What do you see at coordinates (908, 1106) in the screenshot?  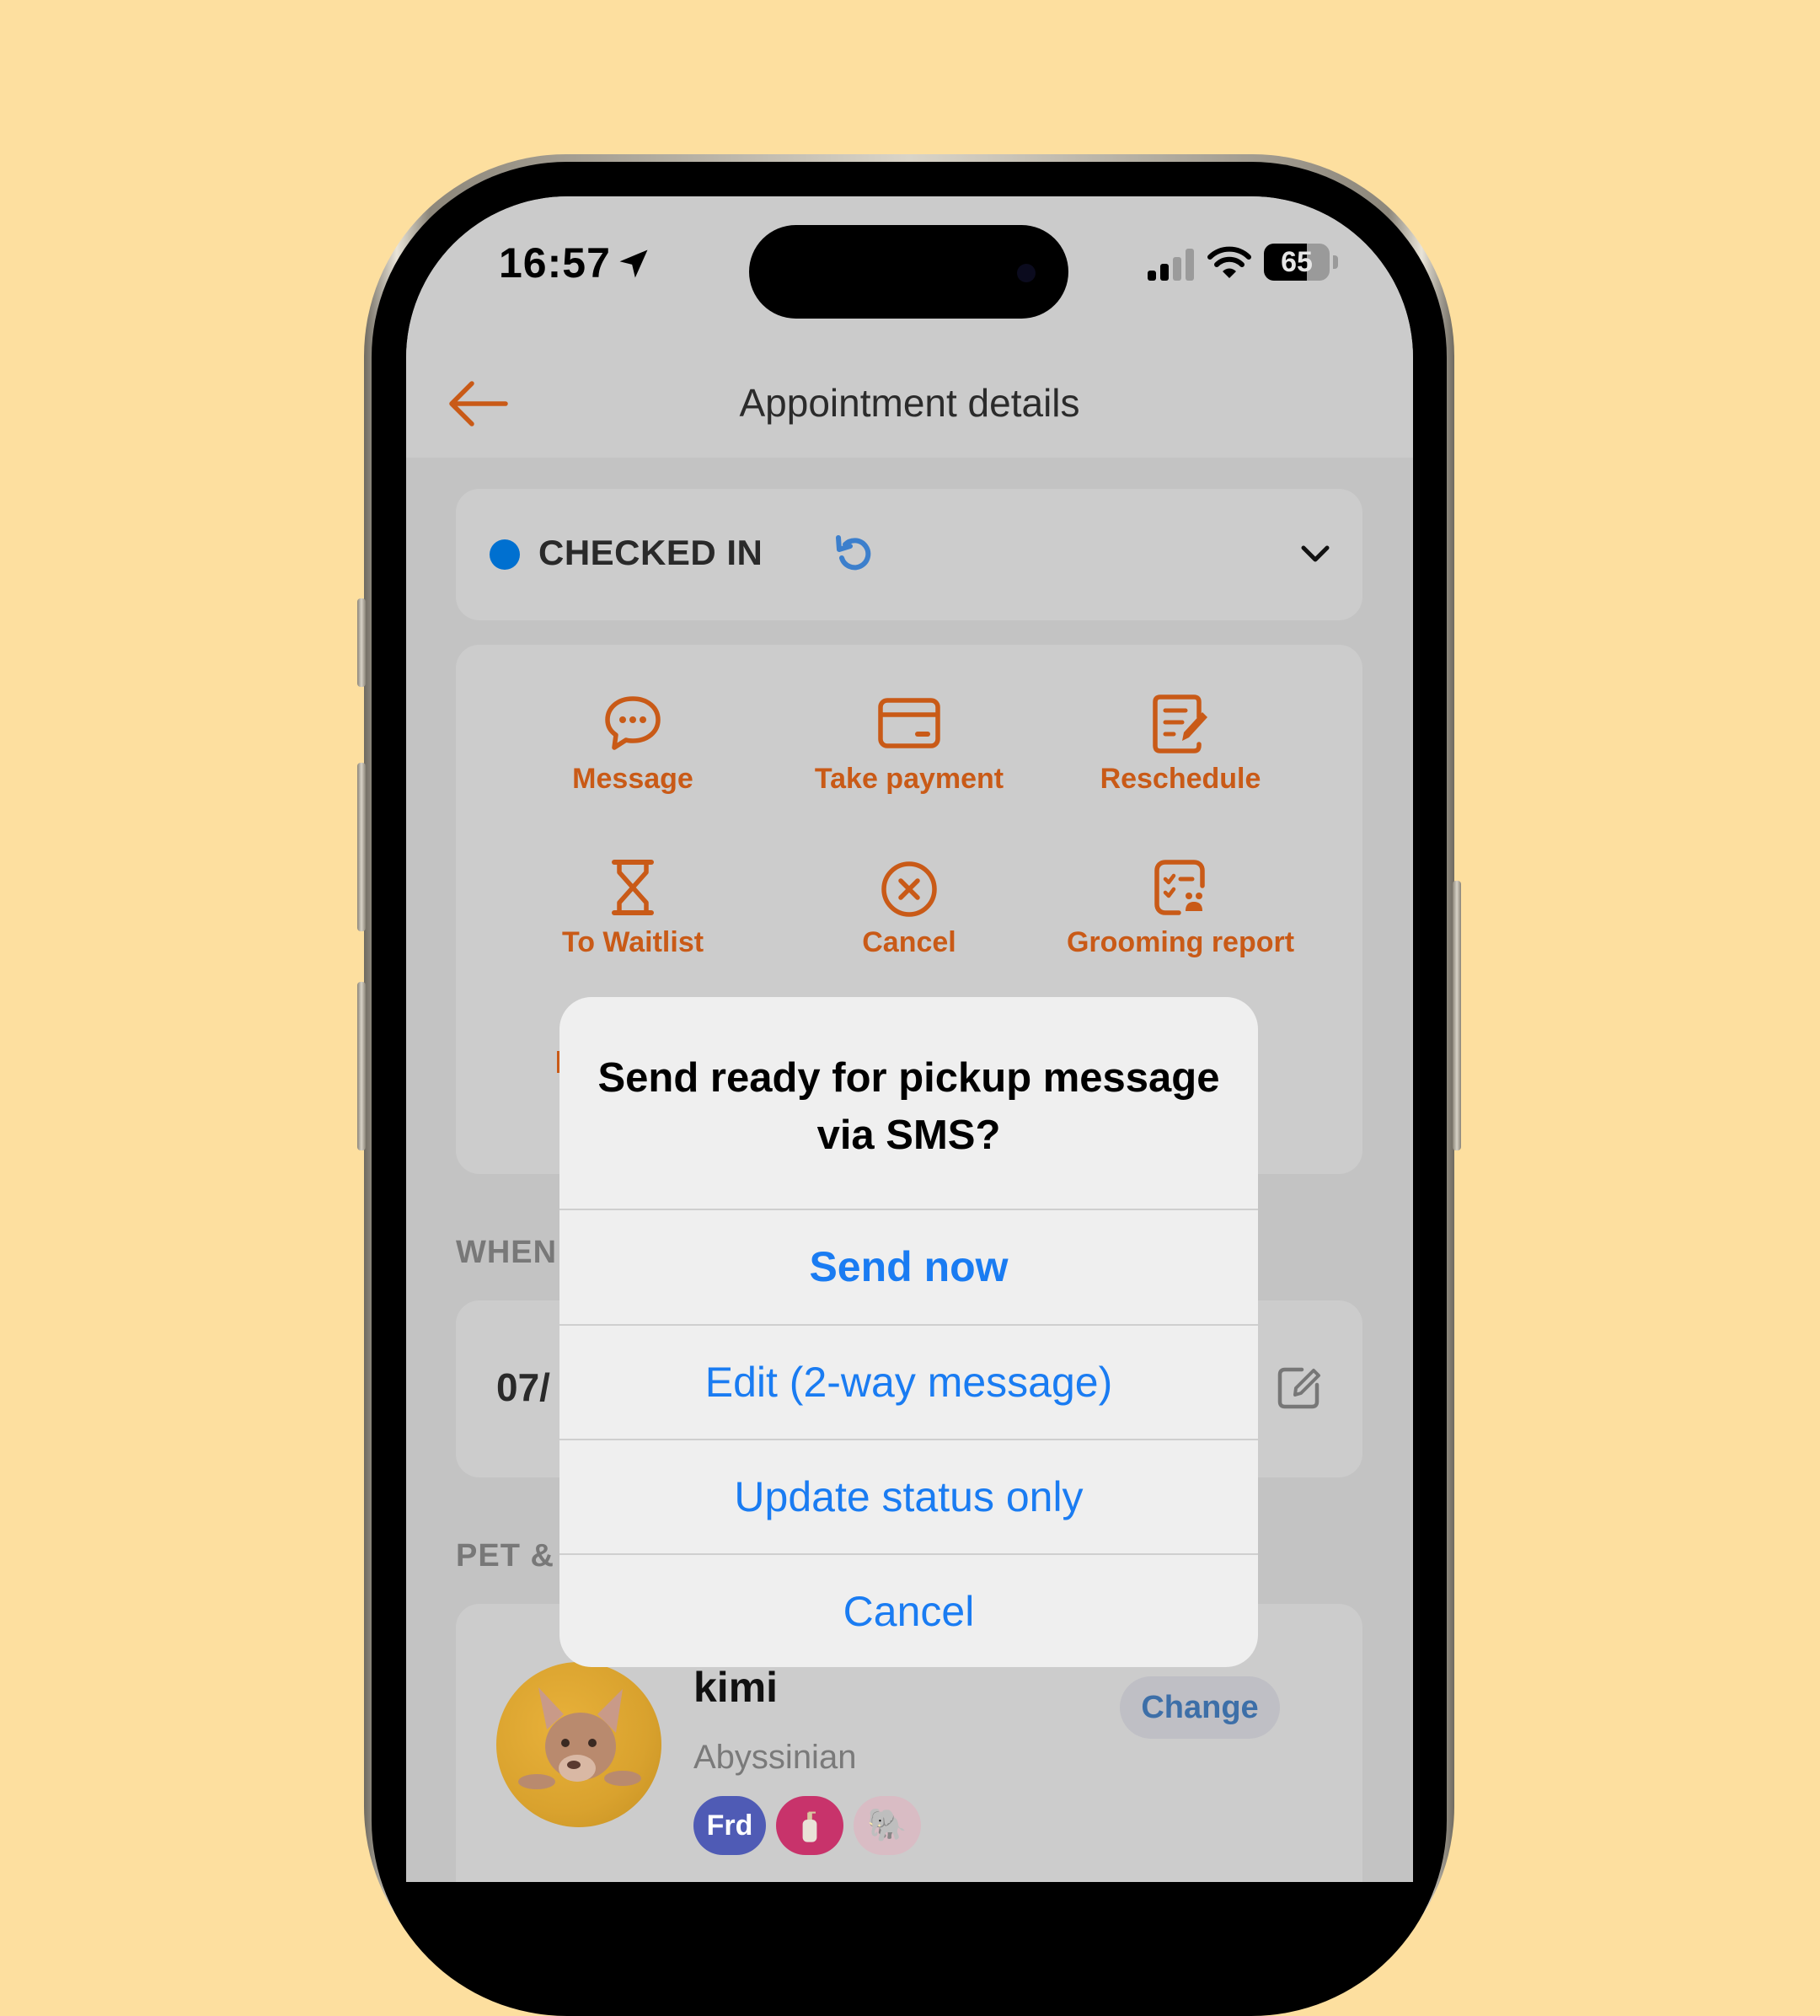 I see `dialog-title: Send ready for pickup message via SMS?` at bounding box center [908, 1106].